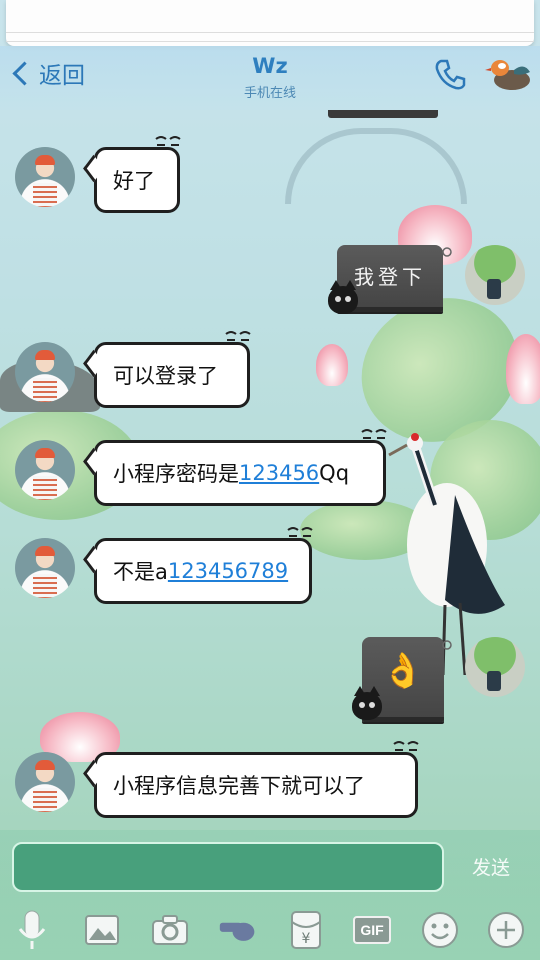  Describe the element at coordinates (239, 786) in the screenshot. I see `message-text: 小程序信息完善下就可以了` at that location.